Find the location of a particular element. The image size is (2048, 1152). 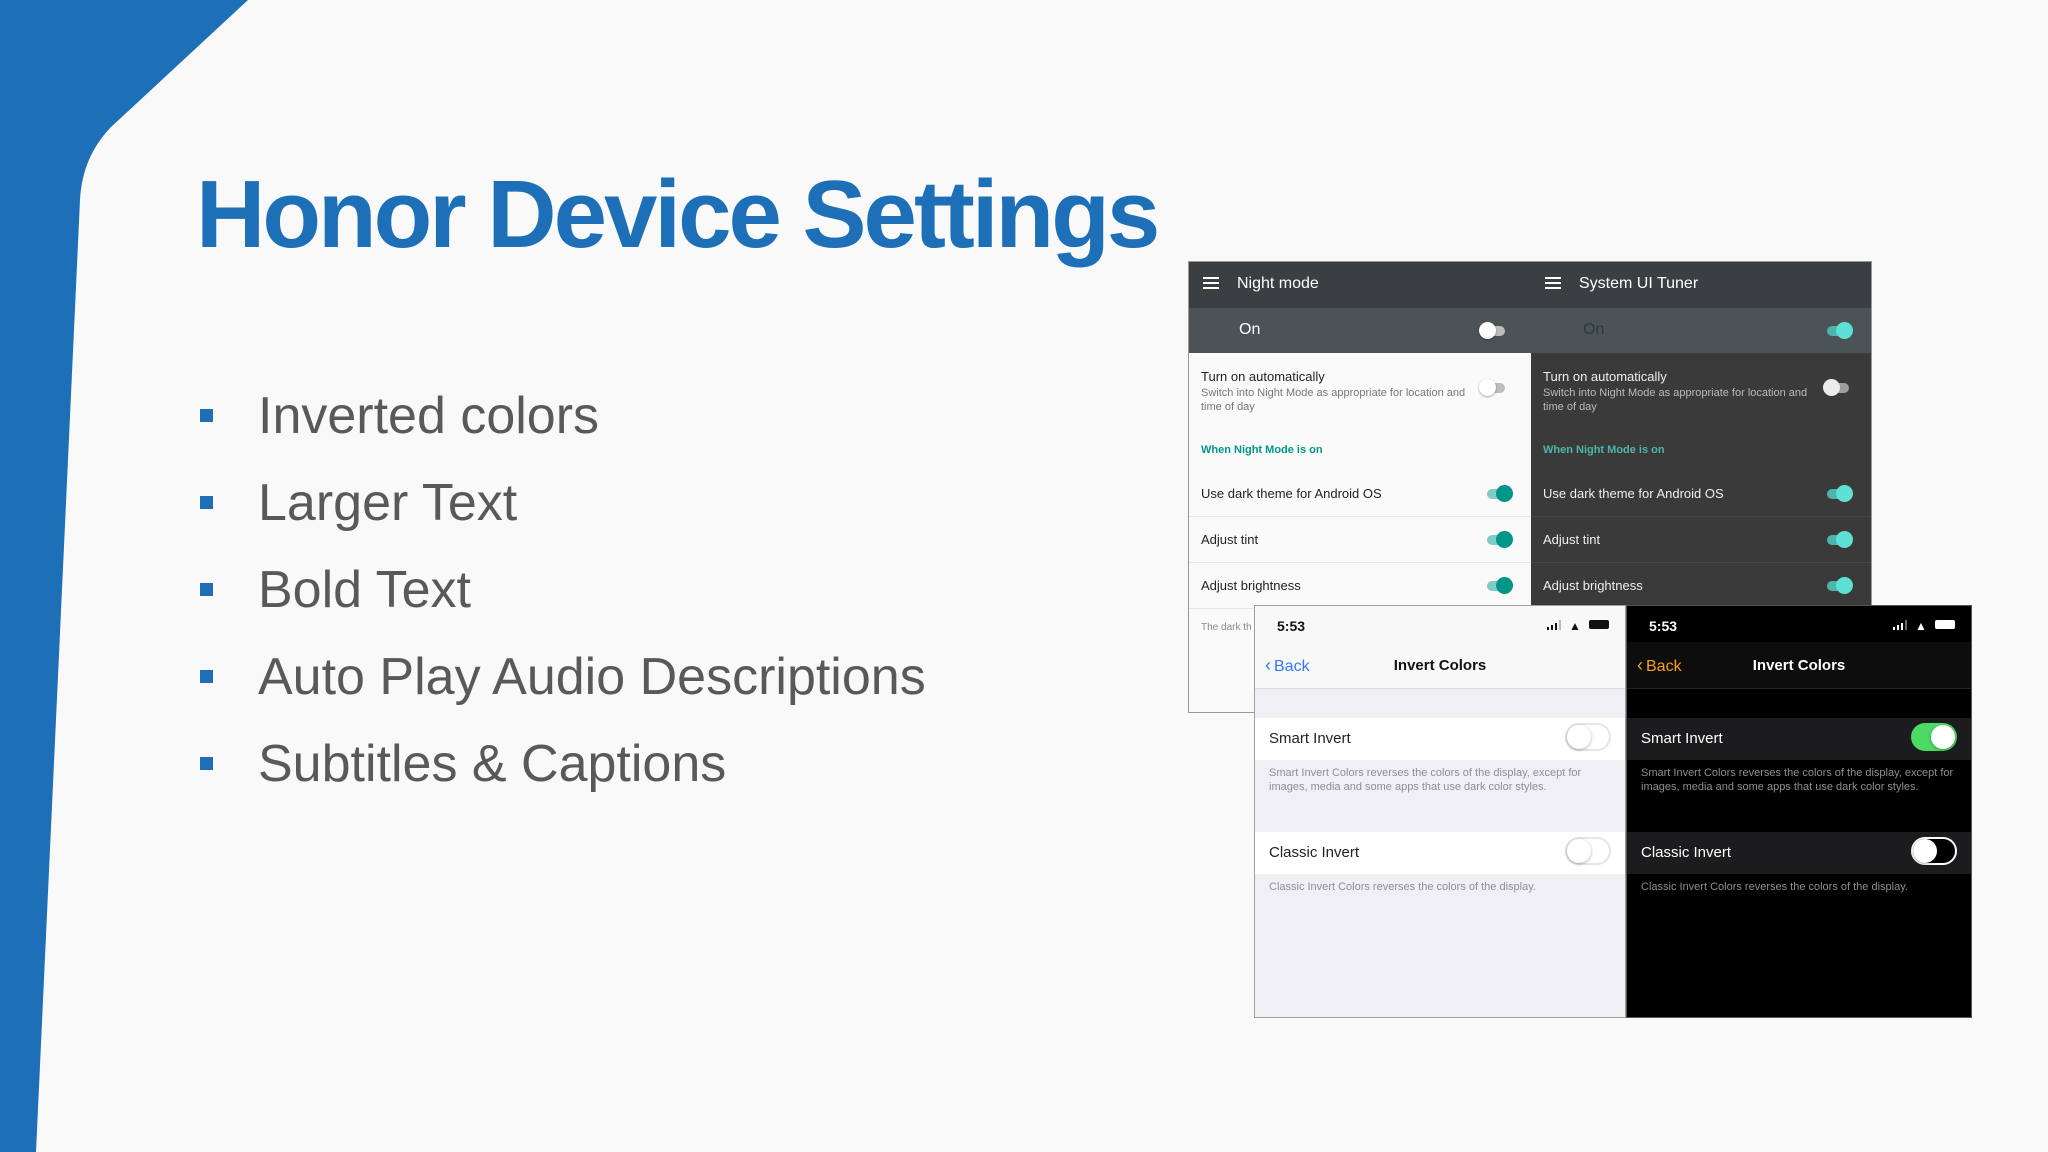

bullet-item: Bold Text is located at coordinates (561, 600).